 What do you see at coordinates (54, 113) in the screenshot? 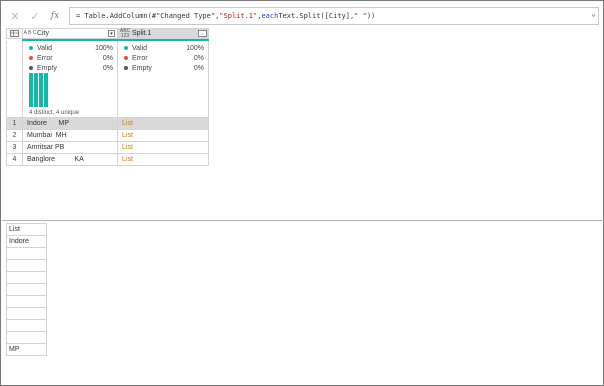
I see `distinct-count-label: 4 distinct, 4 unique` at bounding box center [54, 113].